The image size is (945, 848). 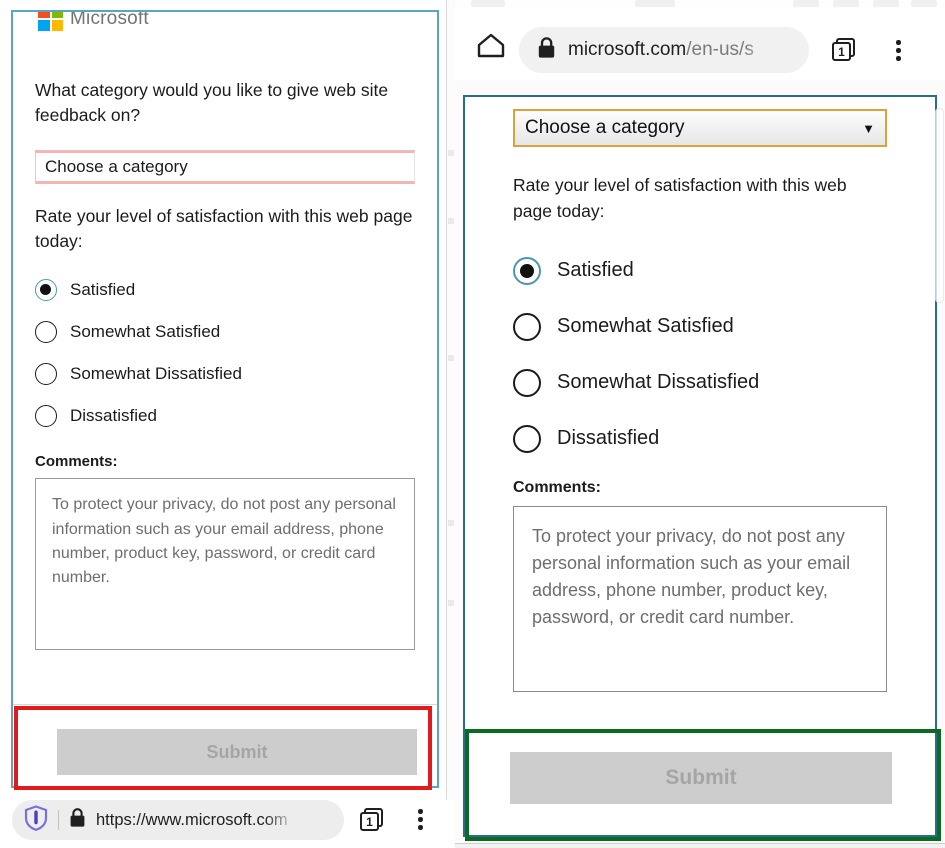 What do you see at coordinates (44, 15) in the screenshot?
I see `logo-square-red` at bounding box center [44, 15].